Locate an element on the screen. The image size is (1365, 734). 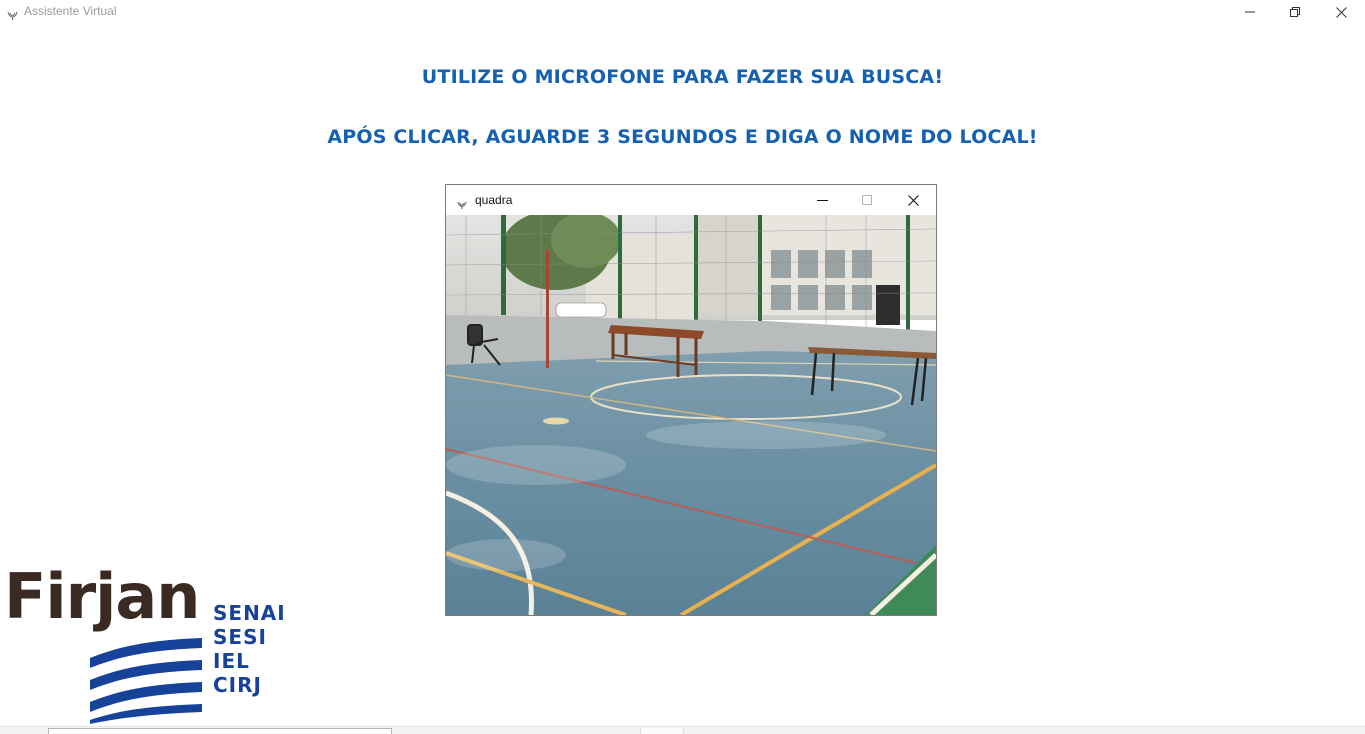
logo-entity-sesi: SESI is located at coordinates (240, 637).